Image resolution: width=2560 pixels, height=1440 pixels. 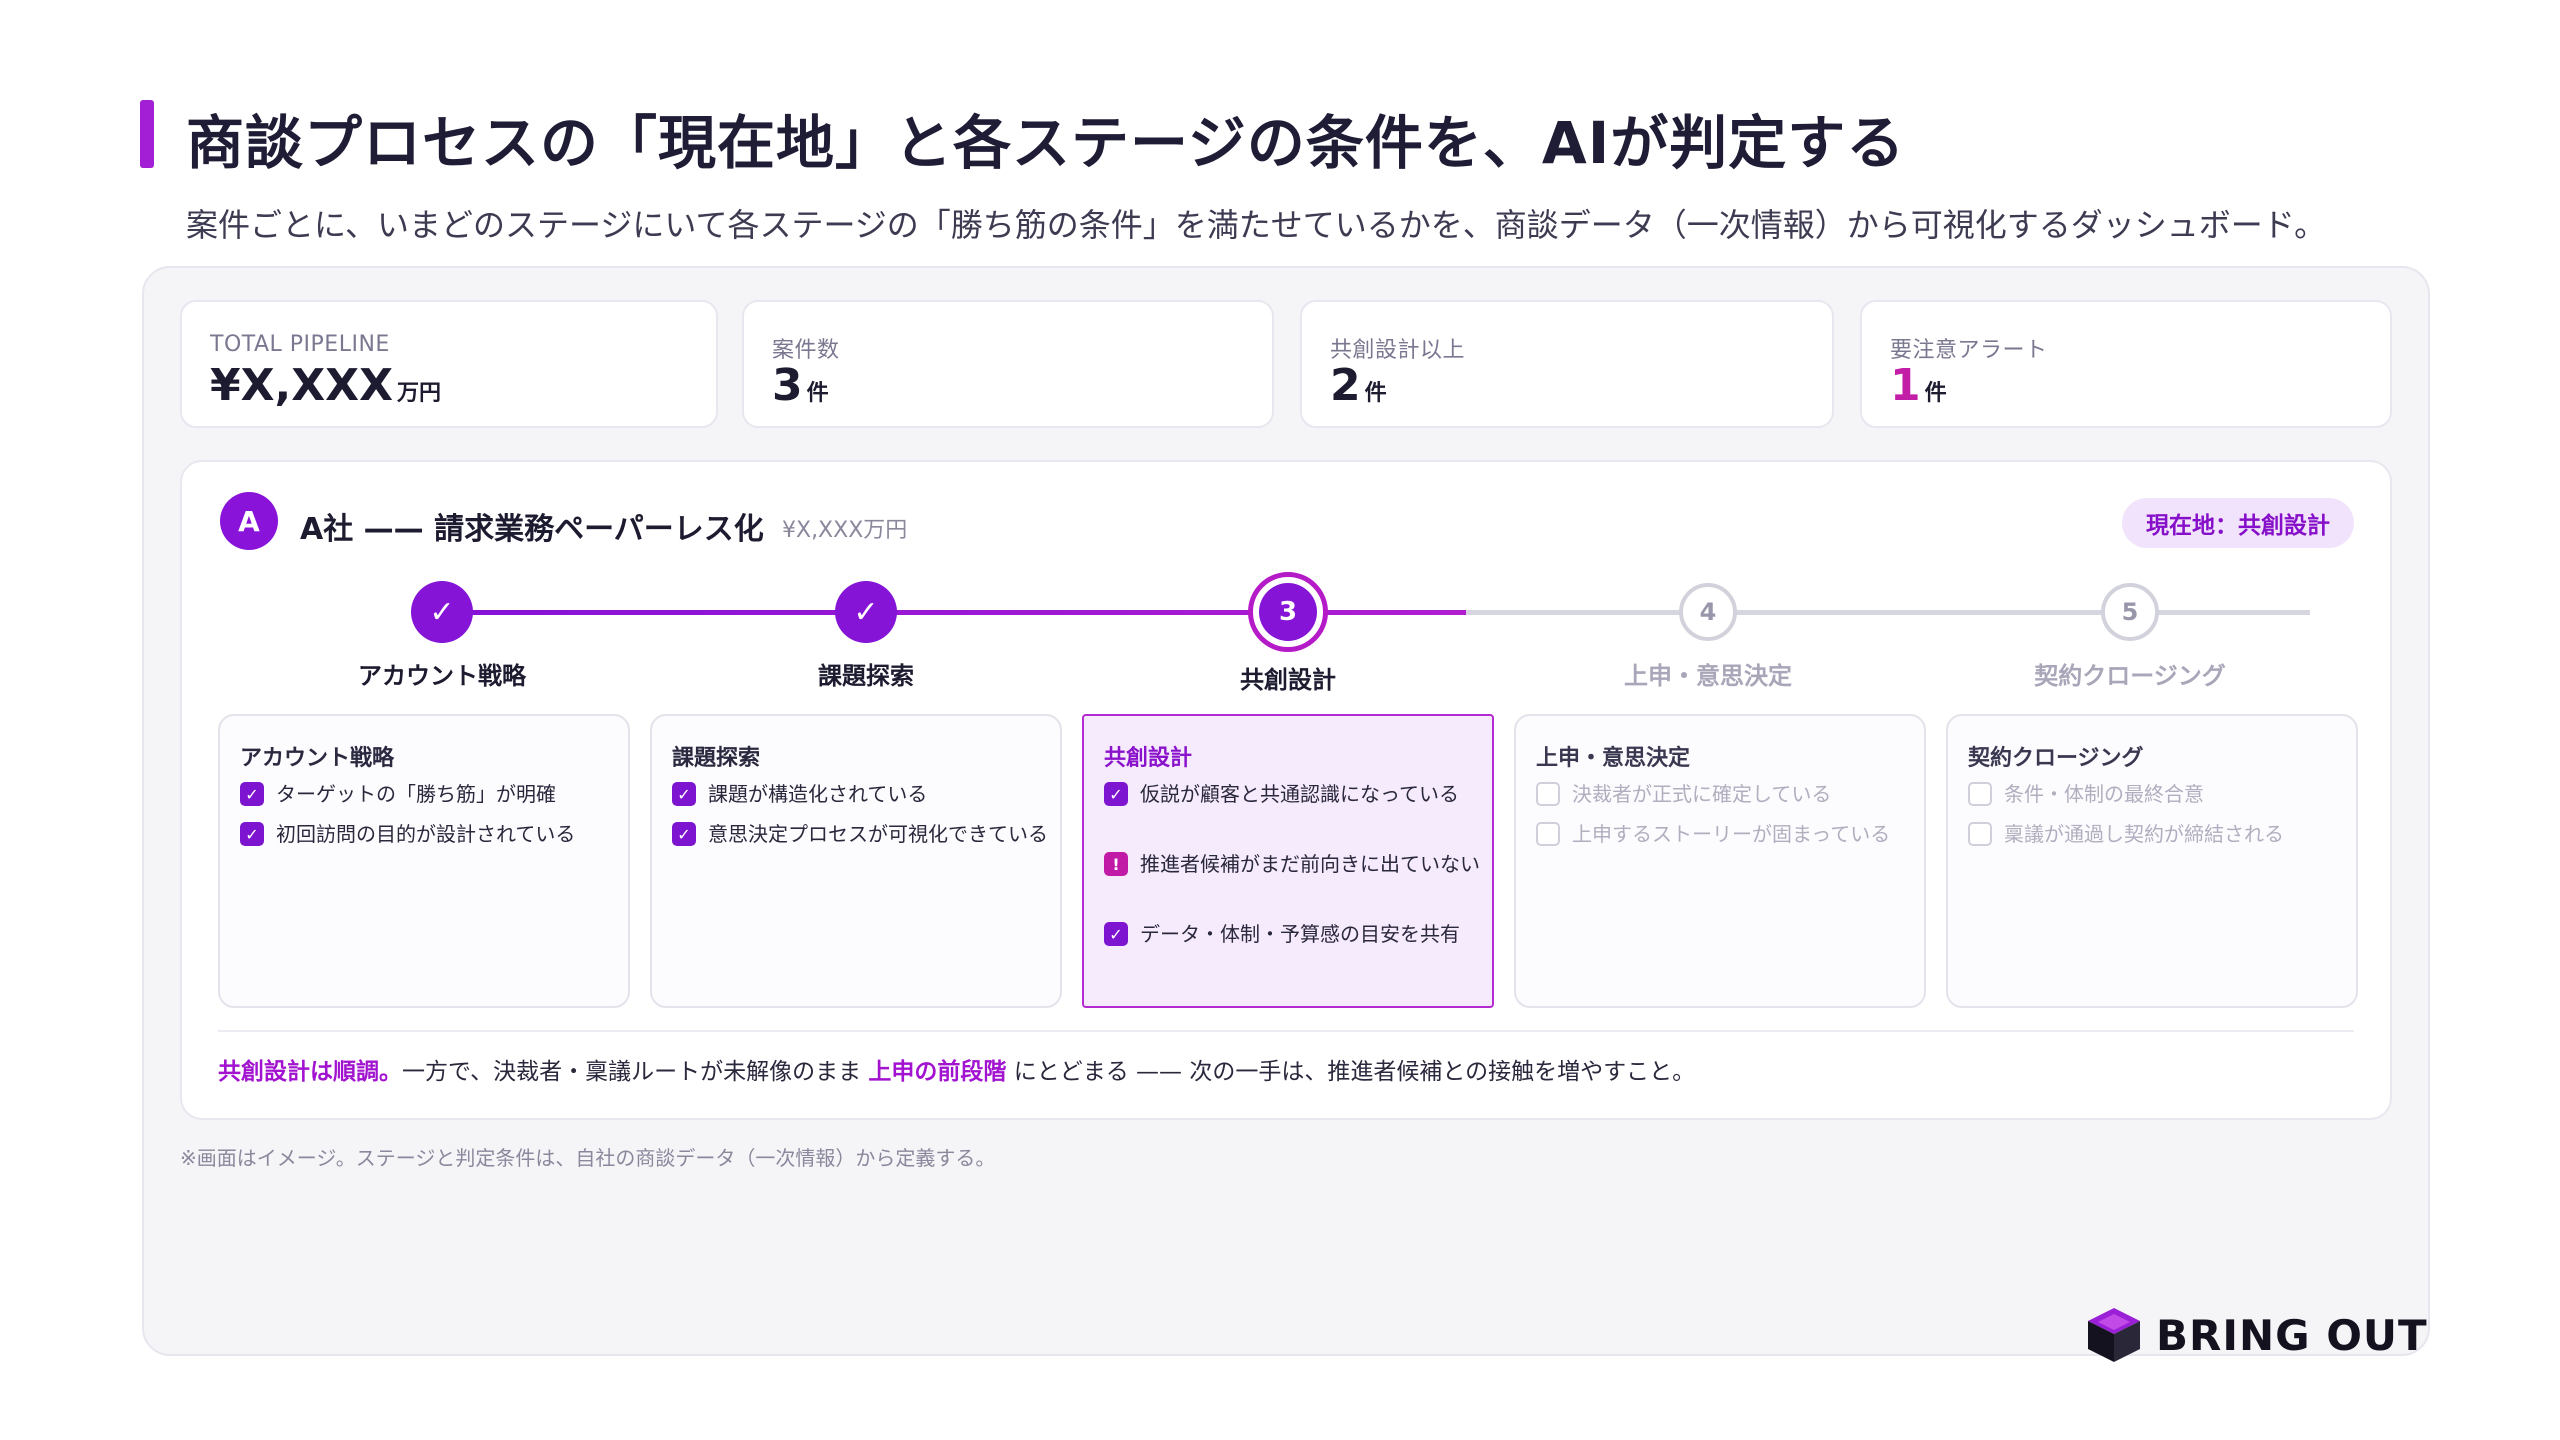 I want to click on stage-label-2: 課題探索, so click(x=866, y=676).